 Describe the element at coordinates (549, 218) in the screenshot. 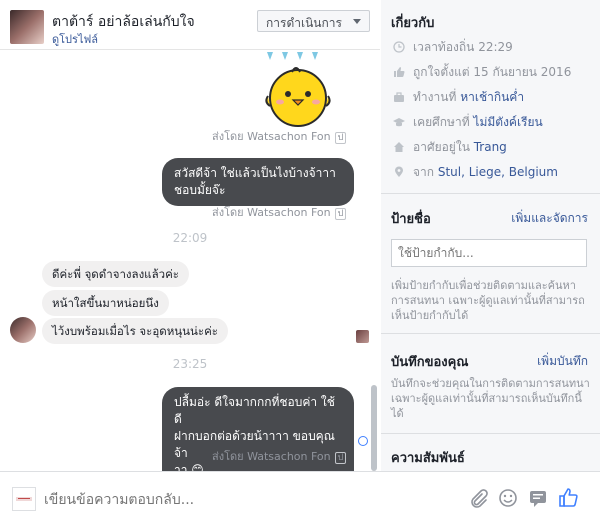

I see `manage-tags-link: เพิ่มและจัดการ` at that location.